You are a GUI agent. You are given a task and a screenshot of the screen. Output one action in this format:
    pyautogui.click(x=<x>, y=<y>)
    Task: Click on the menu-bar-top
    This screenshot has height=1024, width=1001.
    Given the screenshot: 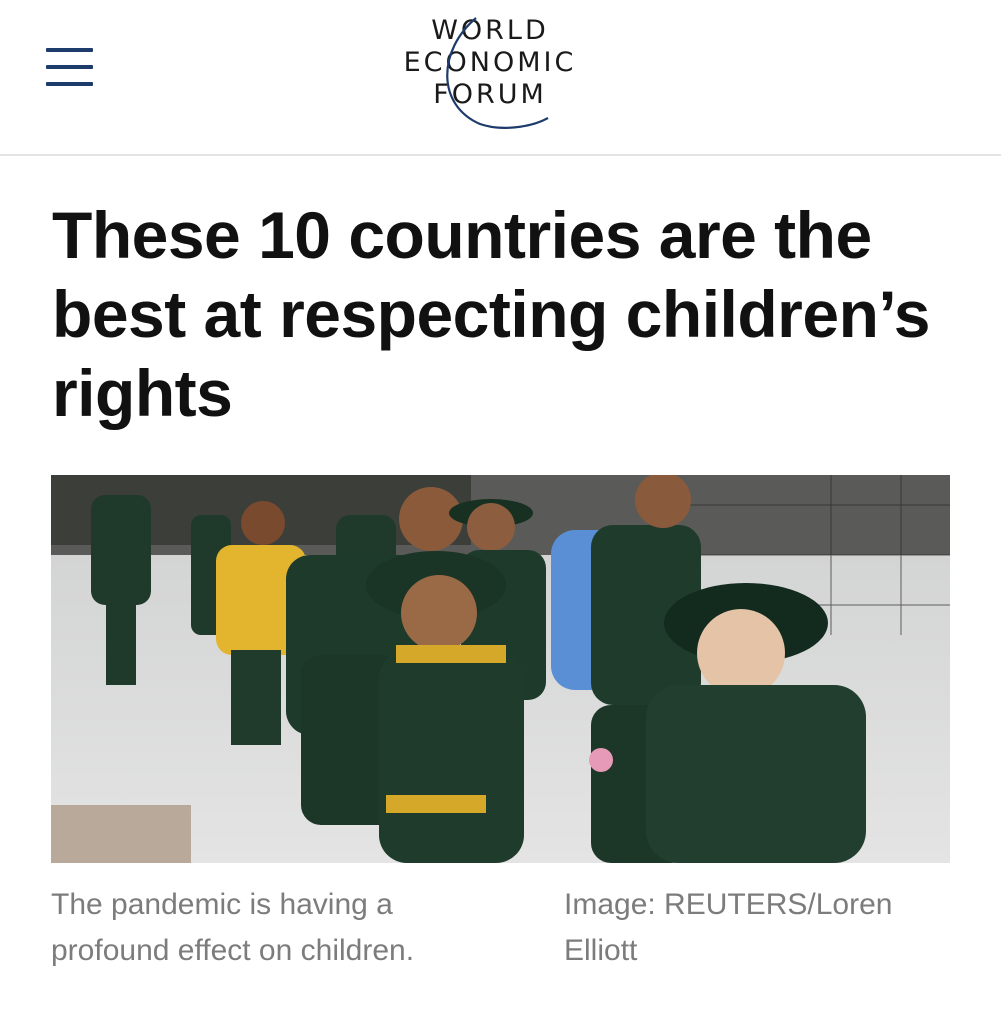 What is the action you would take?
    pyautogui.click(x=69, y=50)
    